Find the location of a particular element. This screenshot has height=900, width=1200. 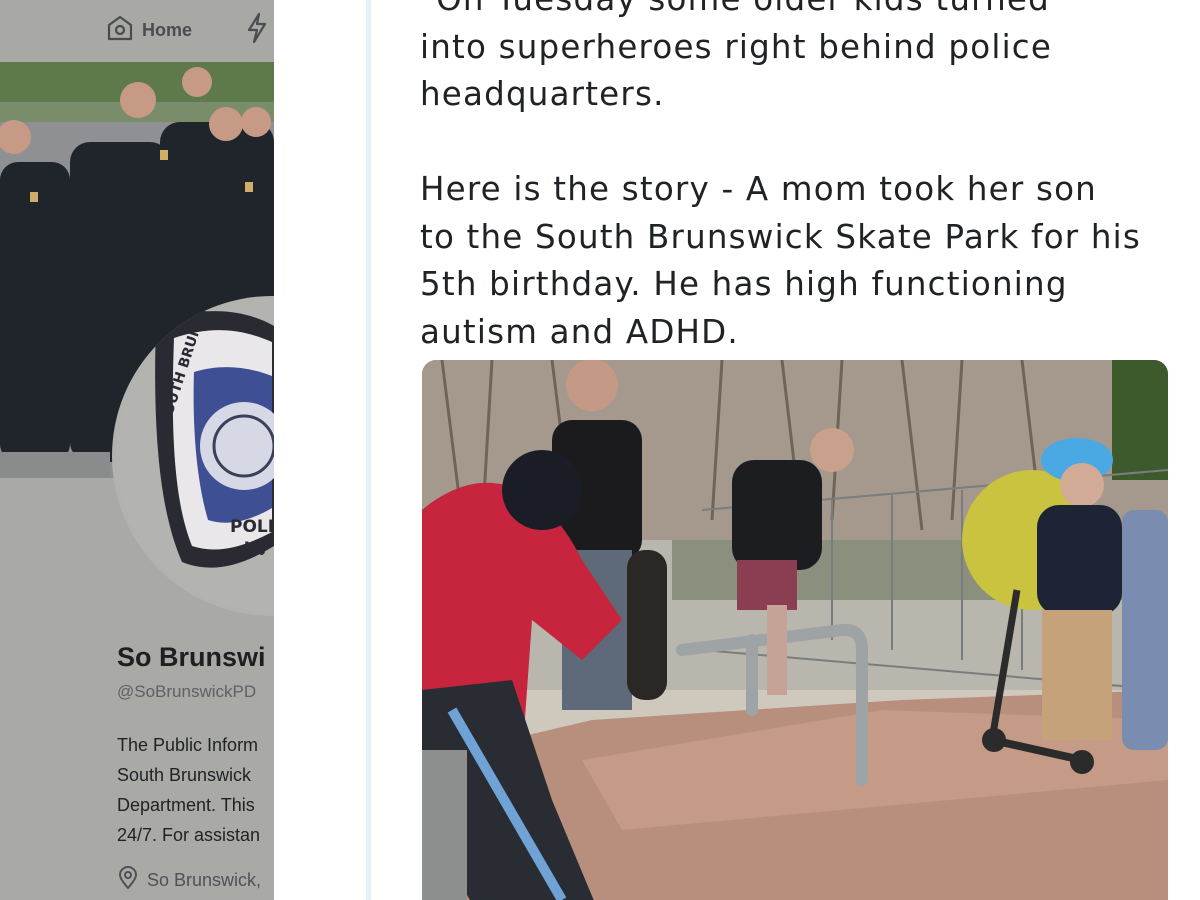

profile-location: So Brunswick, is located at coordinates (189, 880).